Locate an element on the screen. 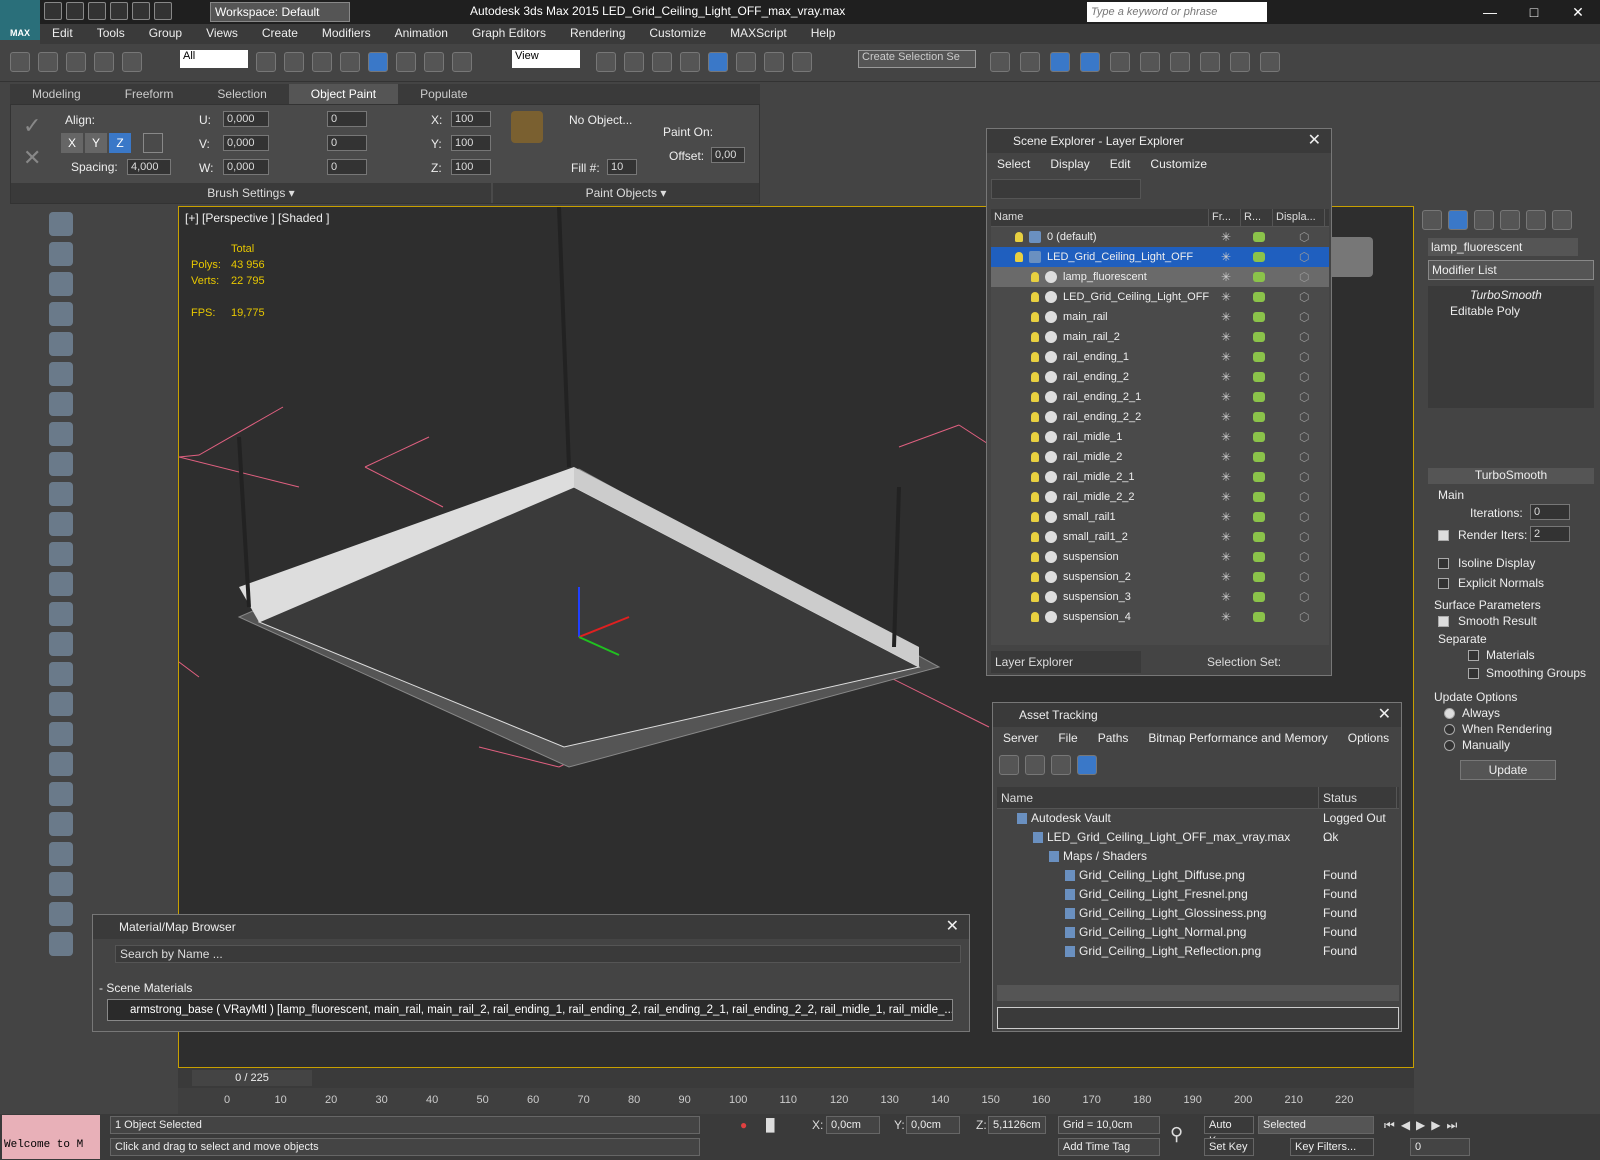  tab-selection: Selection is located at coordinates (241, 94).